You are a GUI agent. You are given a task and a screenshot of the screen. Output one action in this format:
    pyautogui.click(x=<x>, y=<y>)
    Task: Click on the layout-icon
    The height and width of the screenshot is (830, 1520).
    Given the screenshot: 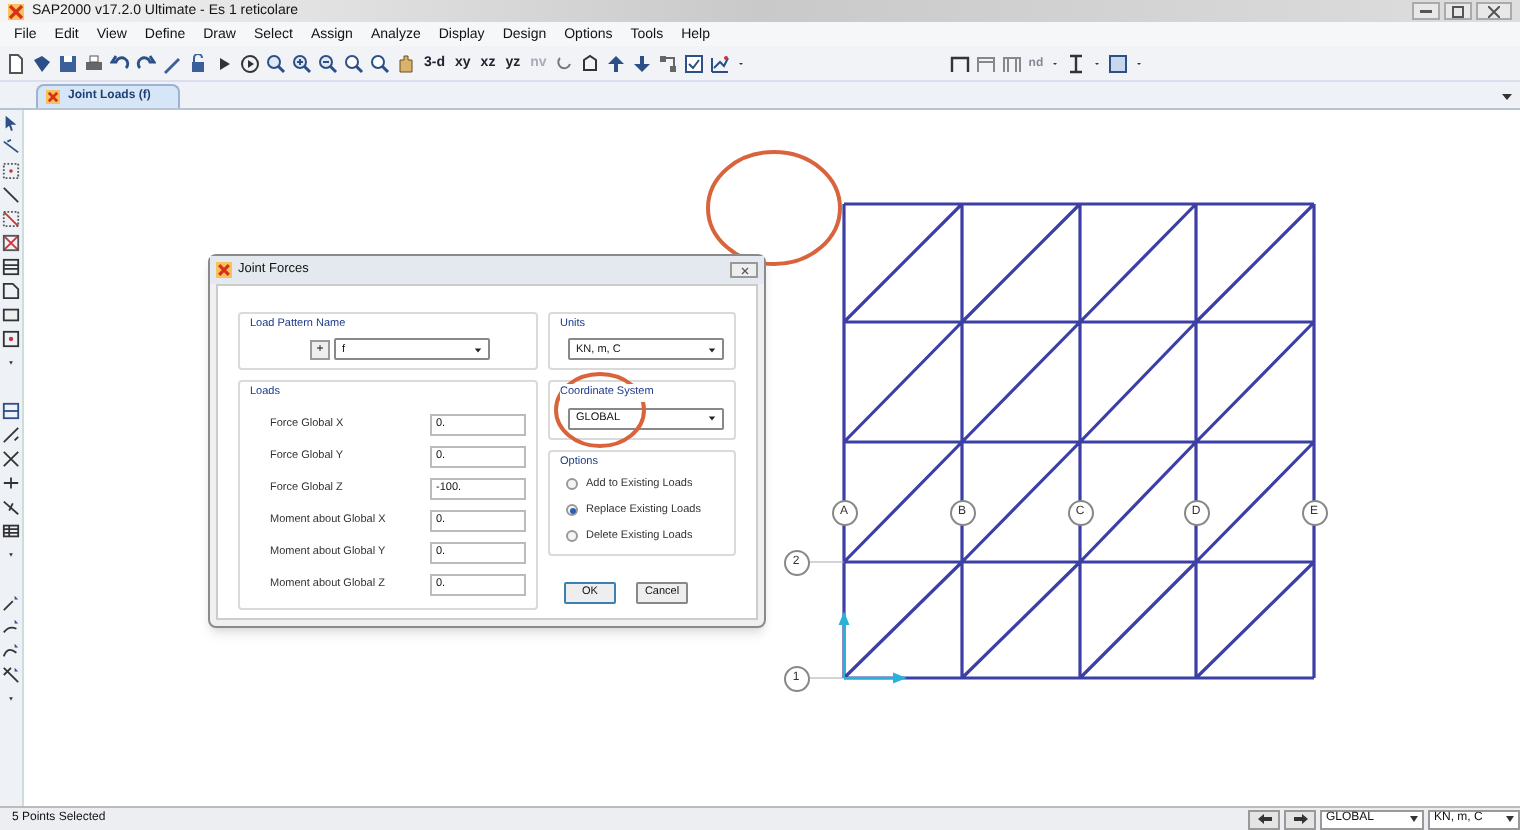 What is the action you would take?
    pyautogui.click(x=668, y=63)
    